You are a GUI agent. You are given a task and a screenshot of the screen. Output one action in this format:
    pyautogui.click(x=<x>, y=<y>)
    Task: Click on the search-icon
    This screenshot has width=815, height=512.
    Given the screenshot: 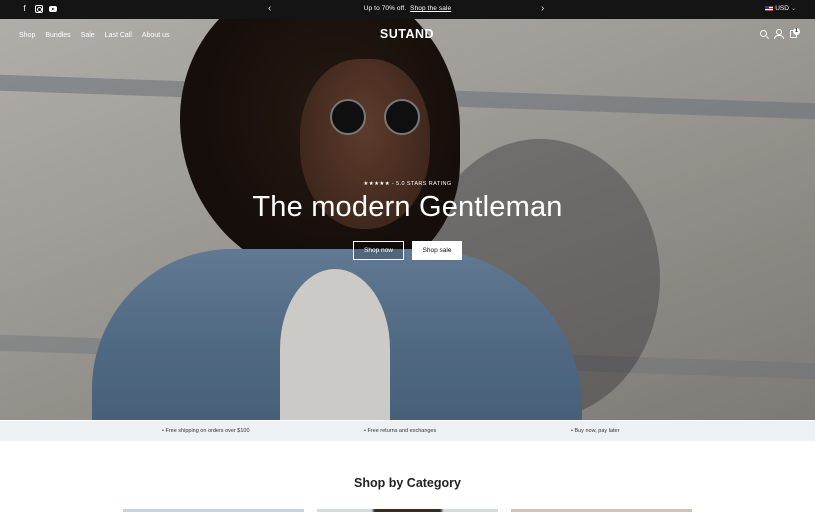 What is the action you would take?
    pyautogui.click(x=763, y=33)
    